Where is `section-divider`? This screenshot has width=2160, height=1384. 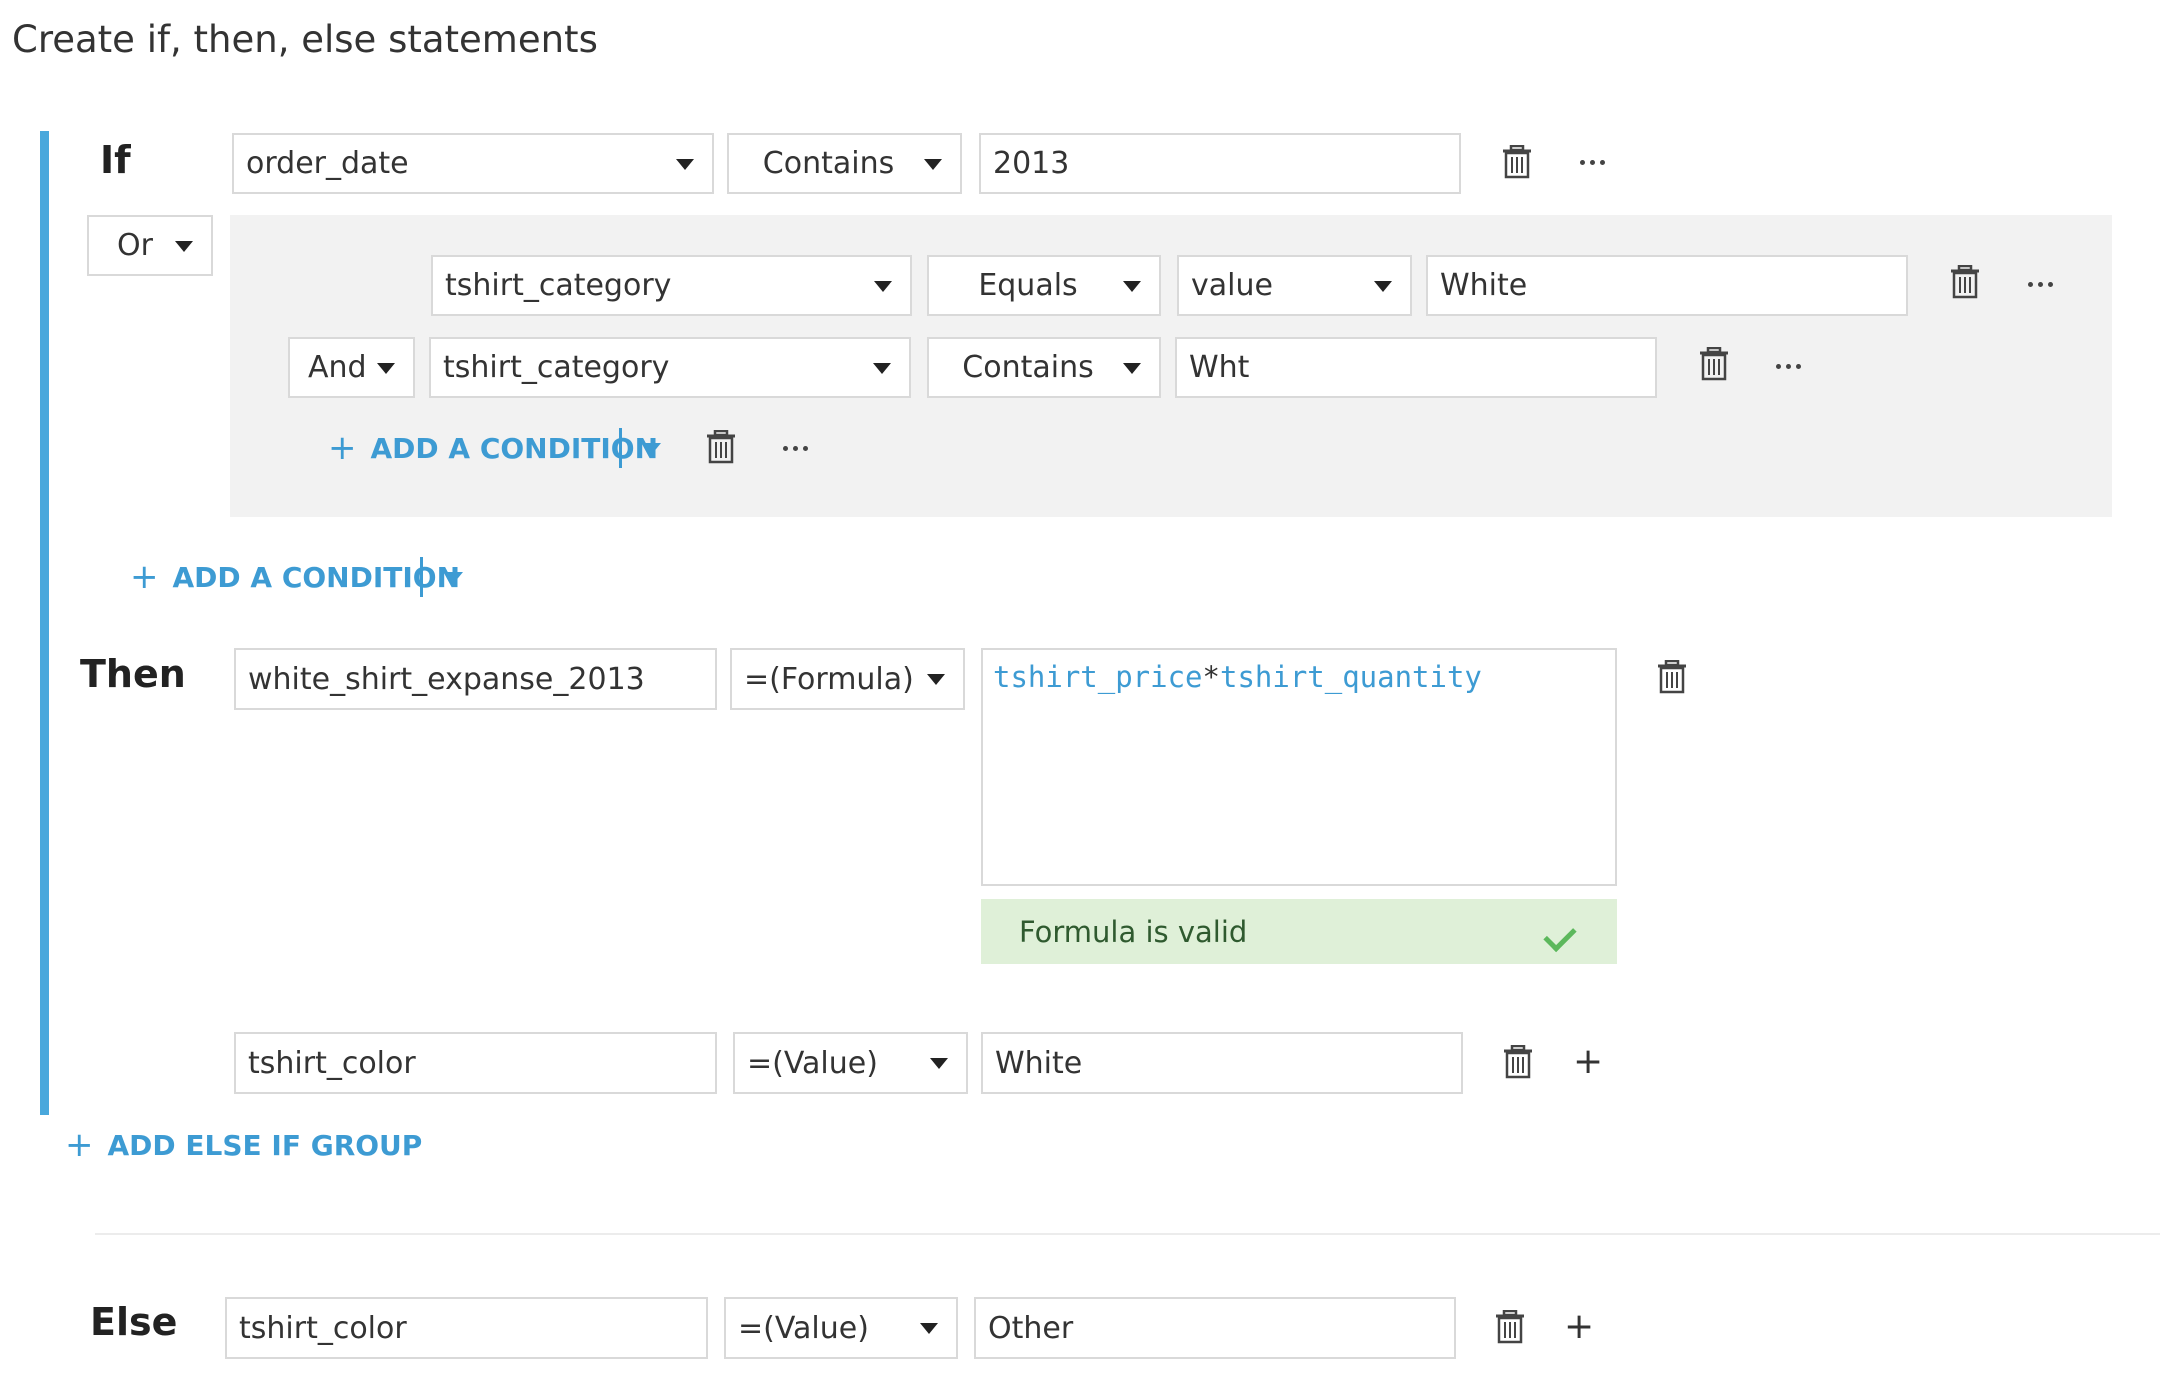
section-divider is located at coordinates (1127, 1234).